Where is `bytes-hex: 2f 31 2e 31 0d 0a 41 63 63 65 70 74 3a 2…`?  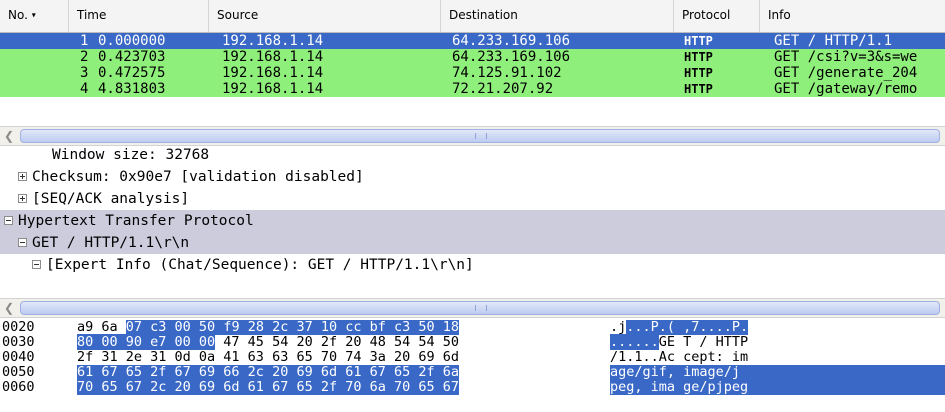 bytes-hex: 2f 31 2e 31 0d 0a 41 63 63 65 70 74 3a 2… is located at coordinates (268, 357).